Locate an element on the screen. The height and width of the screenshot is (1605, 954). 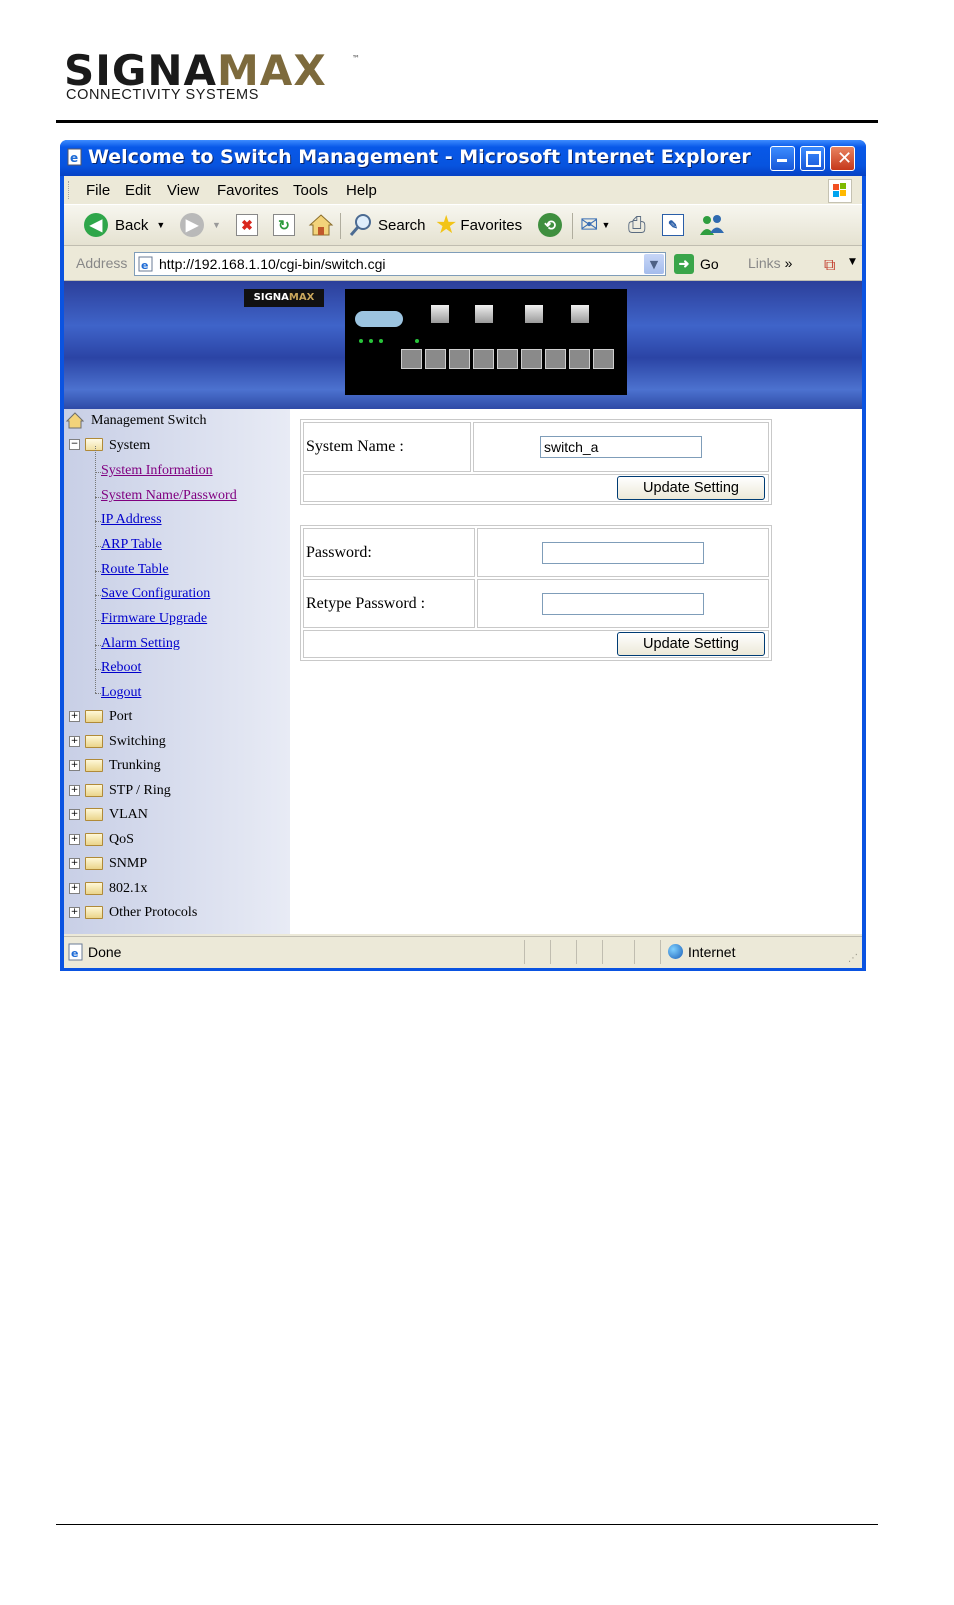
menu-file: File is located at coordinates (98, 190).